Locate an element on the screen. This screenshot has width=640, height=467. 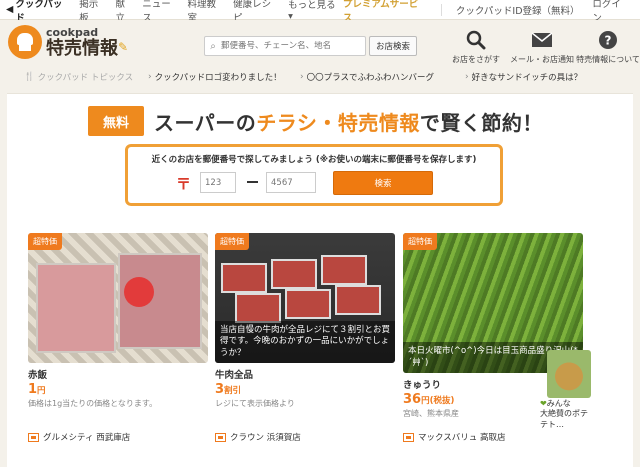
search-icon is located at coordinates (476, 40).